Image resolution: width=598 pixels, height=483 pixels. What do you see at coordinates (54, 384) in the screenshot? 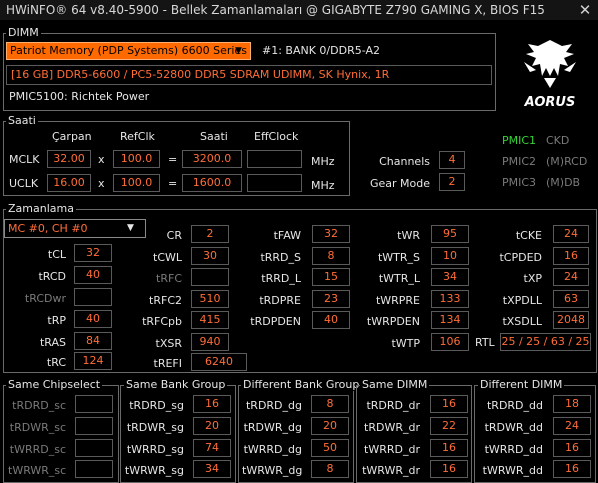
I see `same-chipselect-label: Same Chipselect` at bounding box center [54, 384].